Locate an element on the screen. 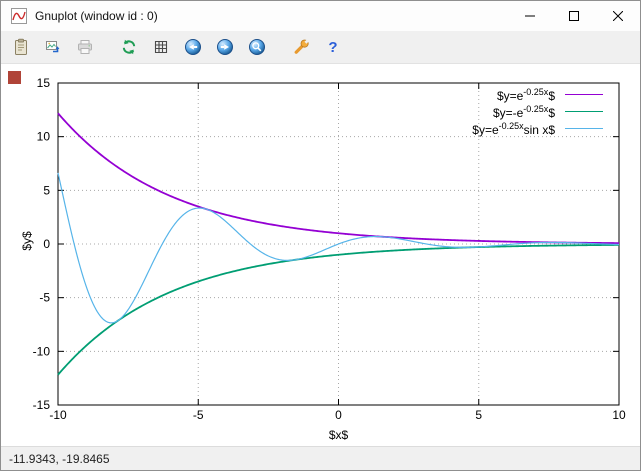 The image size is (641, 471). maximize-icon is located at coordinates (574, 16).